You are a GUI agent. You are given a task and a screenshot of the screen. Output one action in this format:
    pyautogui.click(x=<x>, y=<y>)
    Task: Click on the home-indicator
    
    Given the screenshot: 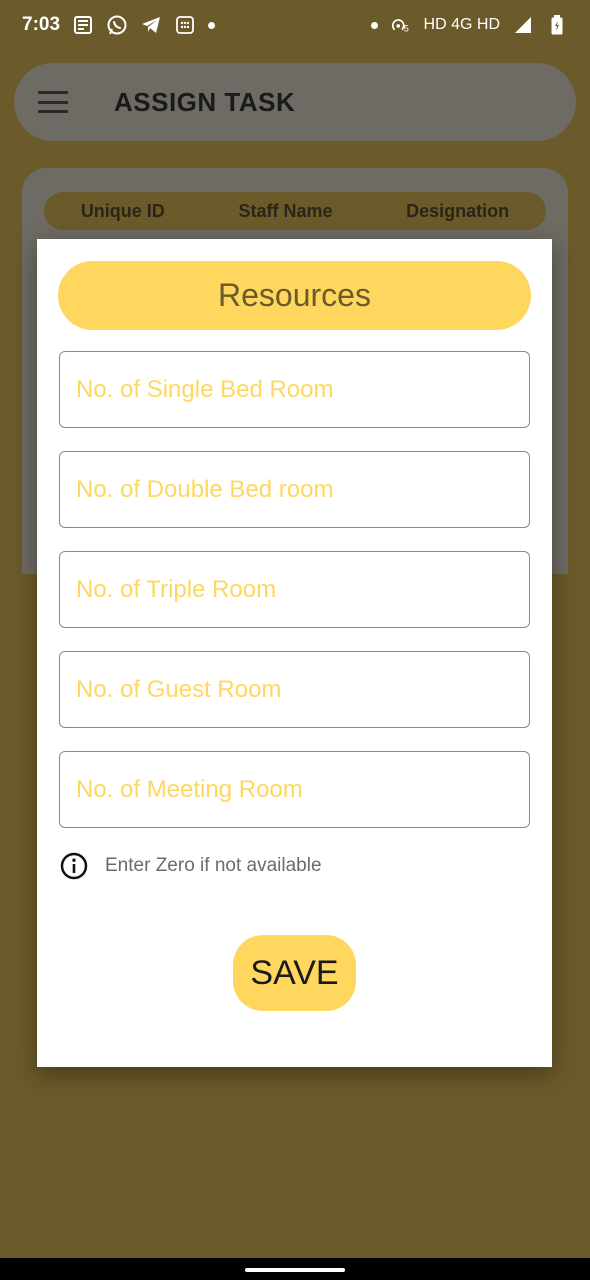 What is the action you would take?
    pyautogui.click(x=295, y=1270)
    